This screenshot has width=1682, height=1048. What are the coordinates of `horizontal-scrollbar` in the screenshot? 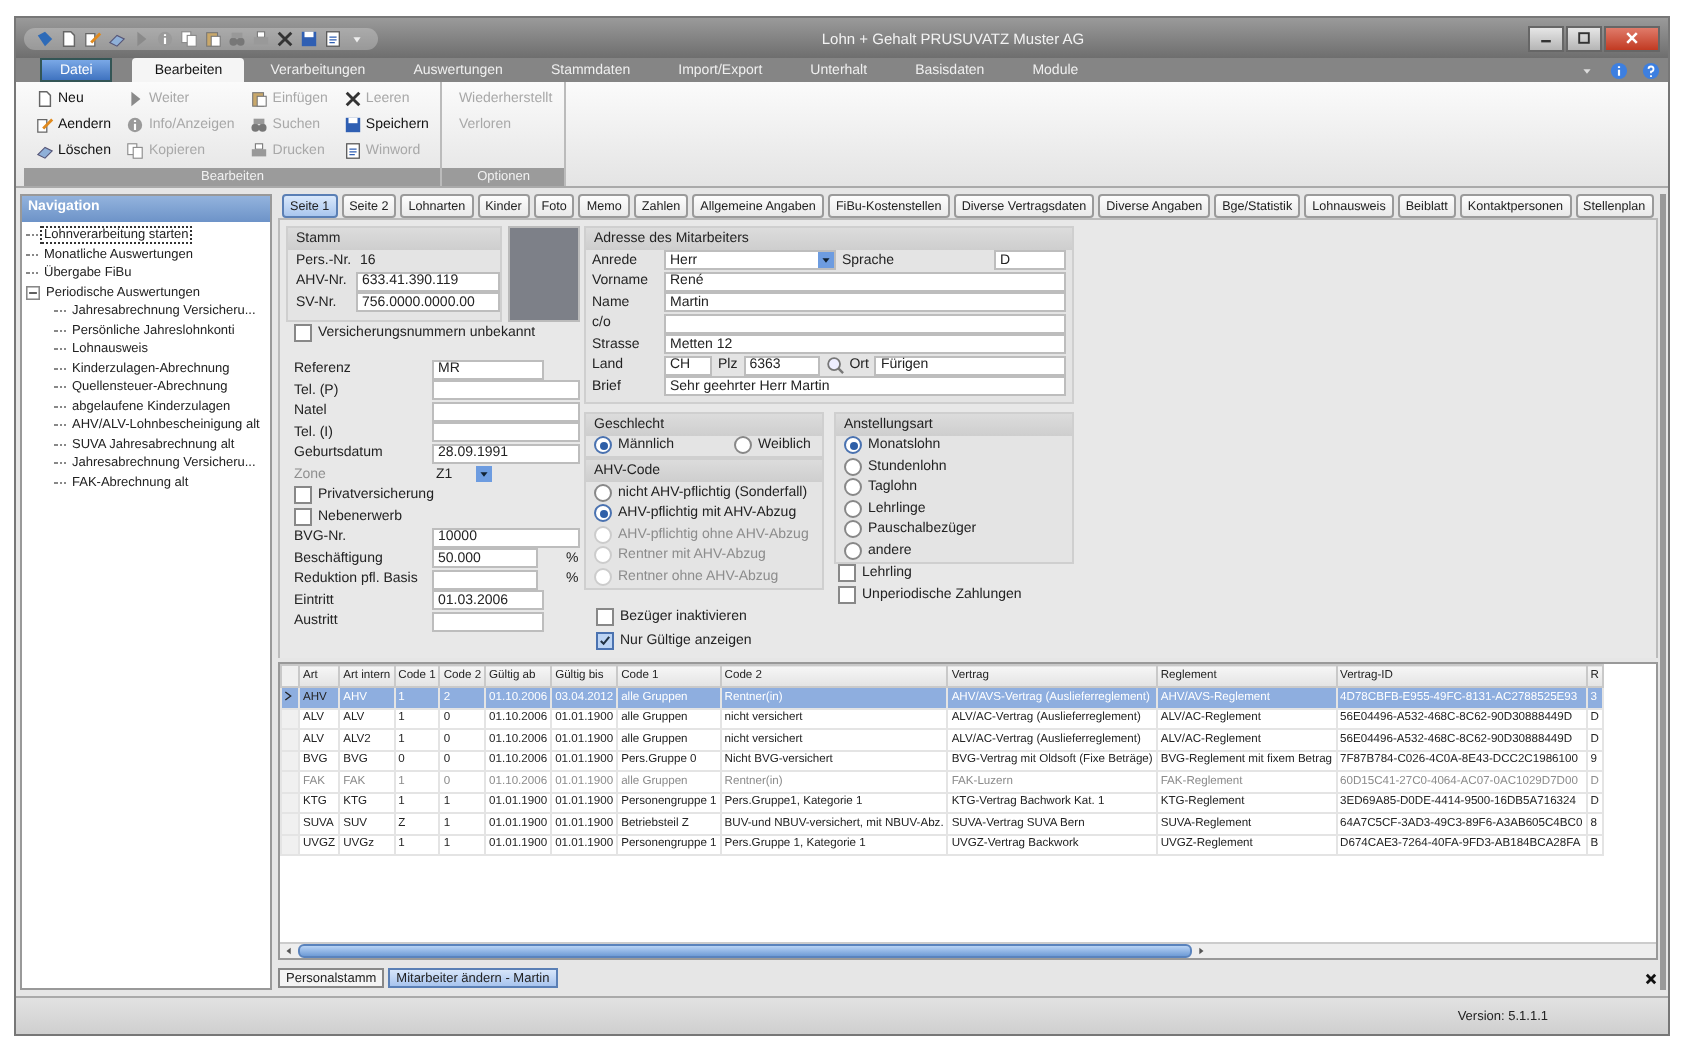 It's located at (968, 950).